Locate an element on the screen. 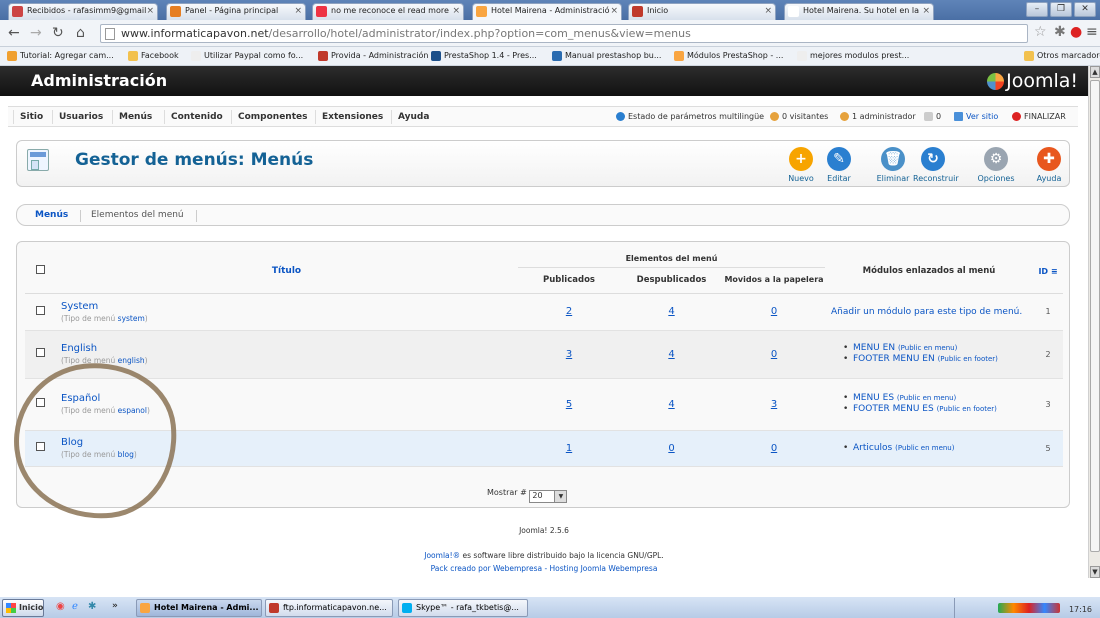  col-id: ID ≡ is located at coordinates (1048, 272).